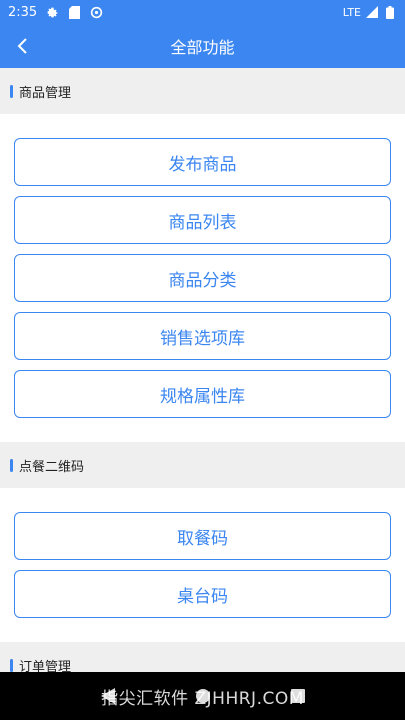 Image resolution: width=405 pixels, height=720 pixels. Describe the element at coordinates (96, 12) in the screenshot. I see `sync-icon` at that location.